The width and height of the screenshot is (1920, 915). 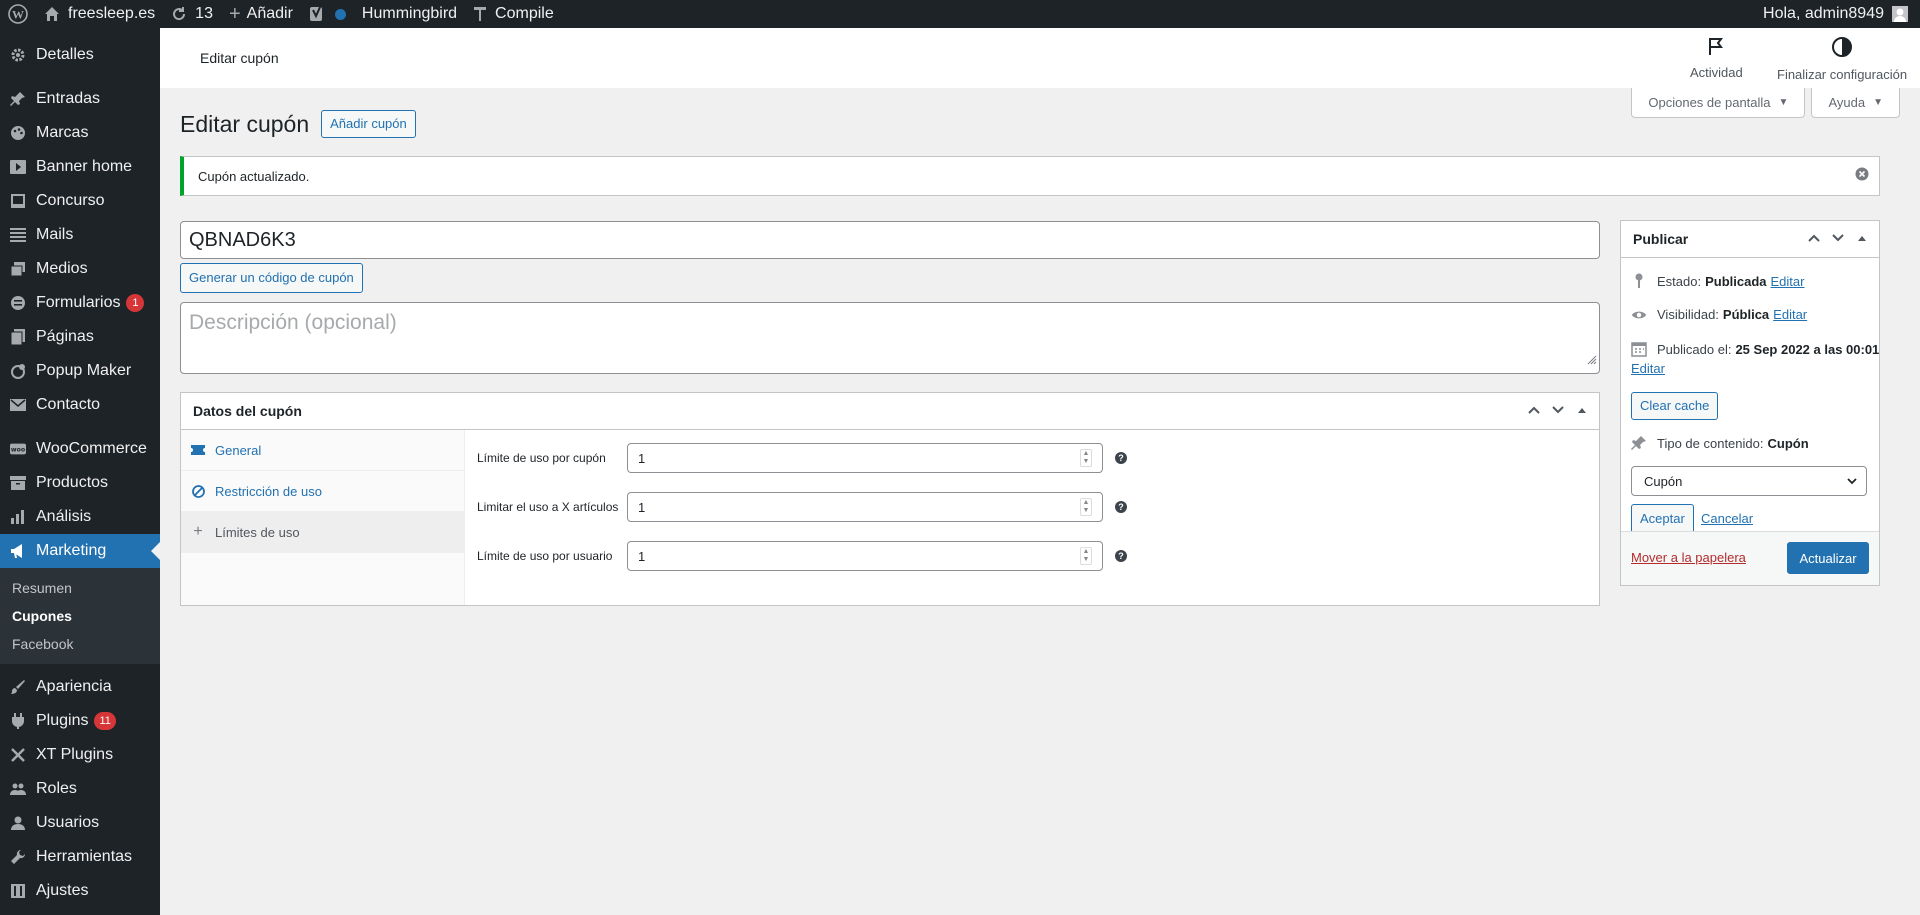 What do you see at coordinates (72, 482) in the screenshot?
I see `sidebar-item-label: Productos` at bounding box center [72, 482].